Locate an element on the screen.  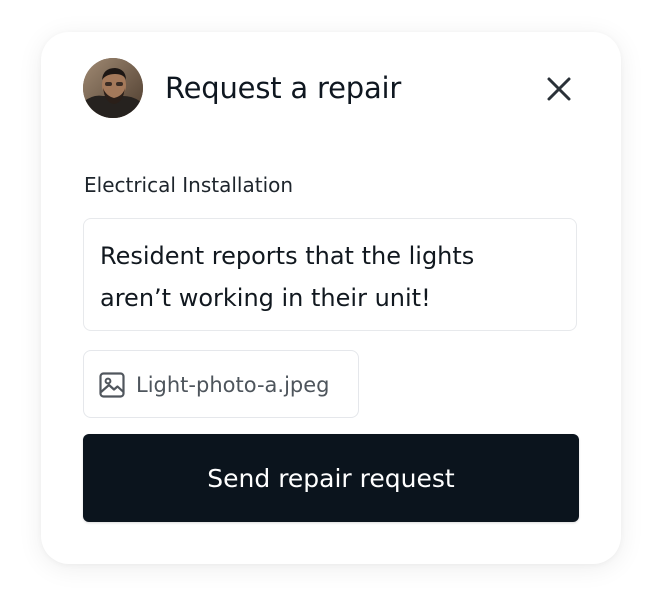
image-icon is located at coordinates (112, 385).